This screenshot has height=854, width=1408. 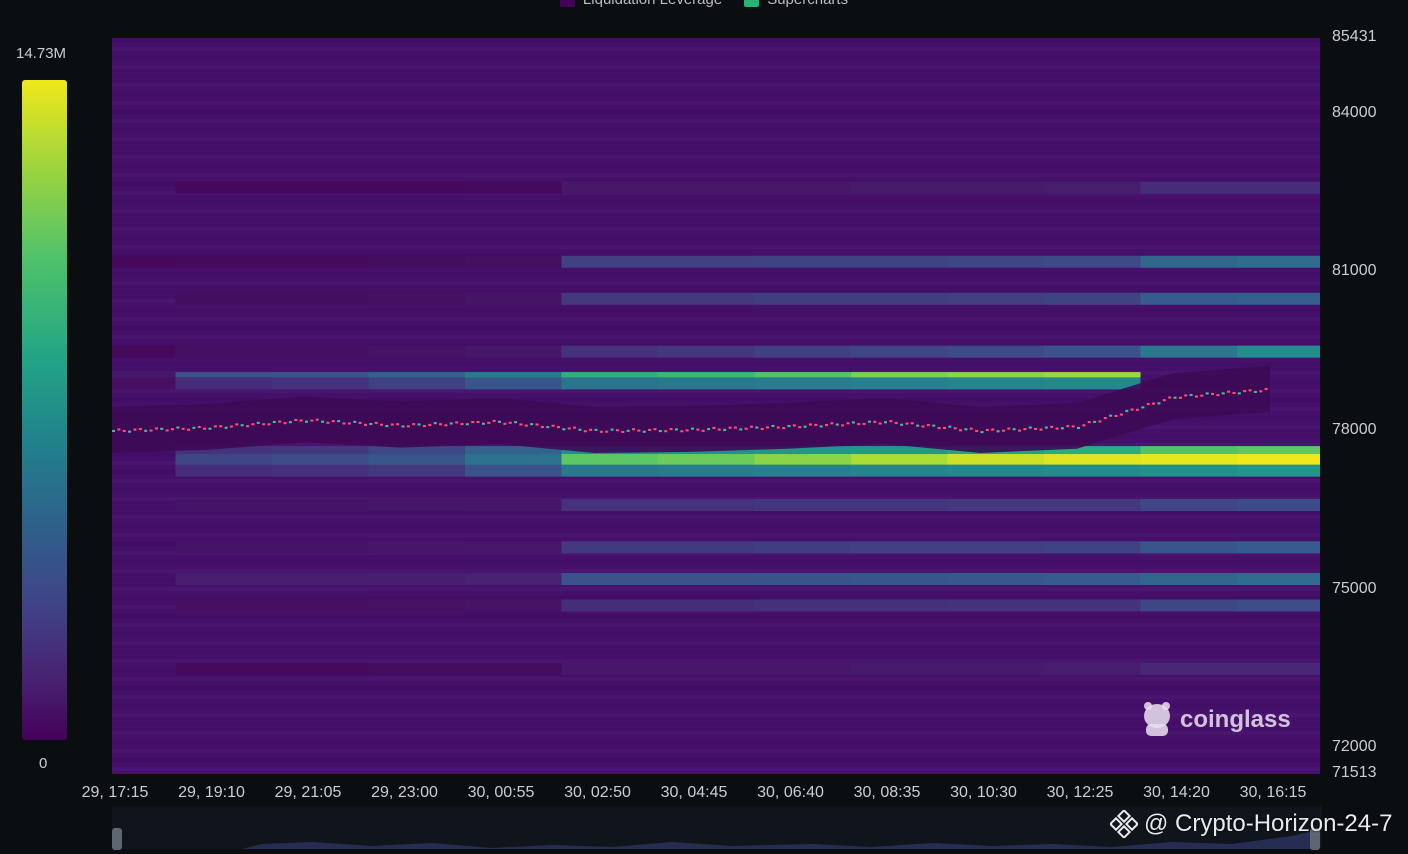 What do you see at coordinates (1354, 271) in the screenshot?
I see `price-tick: 81000` at bounding box center [1354, 271].